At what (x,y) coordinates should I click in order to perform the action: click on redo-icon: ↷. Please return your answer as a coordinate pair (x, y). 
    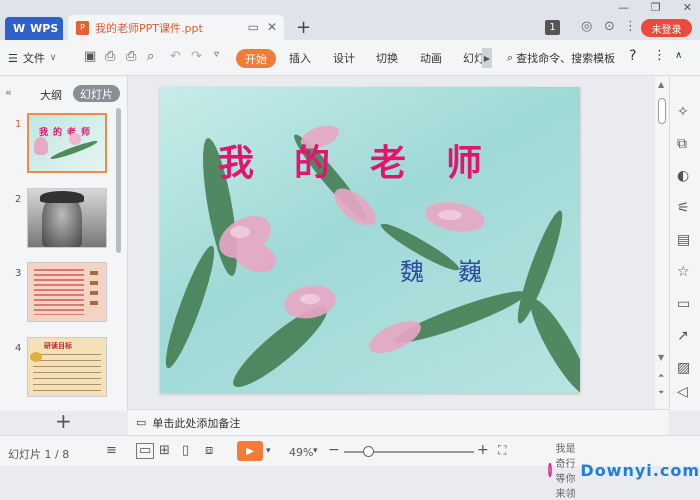
    Looking at the image, I should click on (196, 56).